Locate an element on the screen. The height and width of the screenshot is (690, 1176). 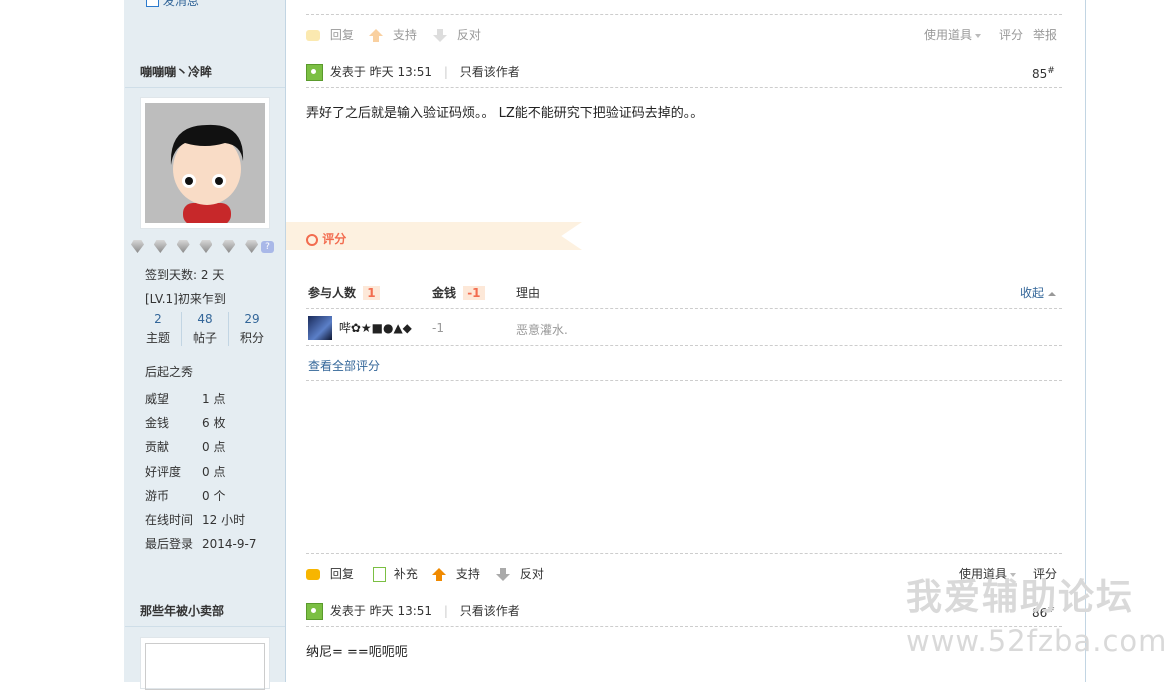
stat-posts: 48 帖子 is located at coordinates (205, 329).